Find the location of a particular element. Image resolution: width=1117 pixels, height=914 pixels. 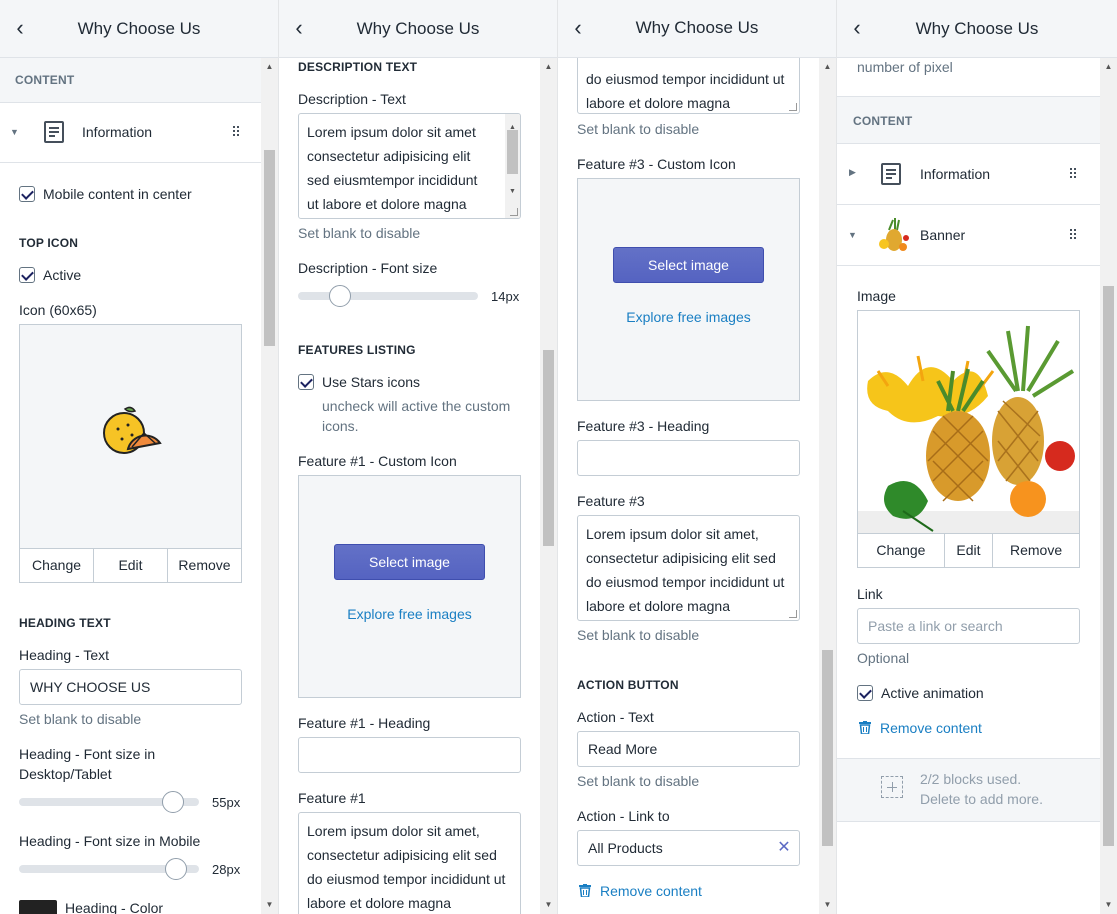

feature1-icon-label: Feature #1 - Custom Icon is located at coordinates (377, 461).